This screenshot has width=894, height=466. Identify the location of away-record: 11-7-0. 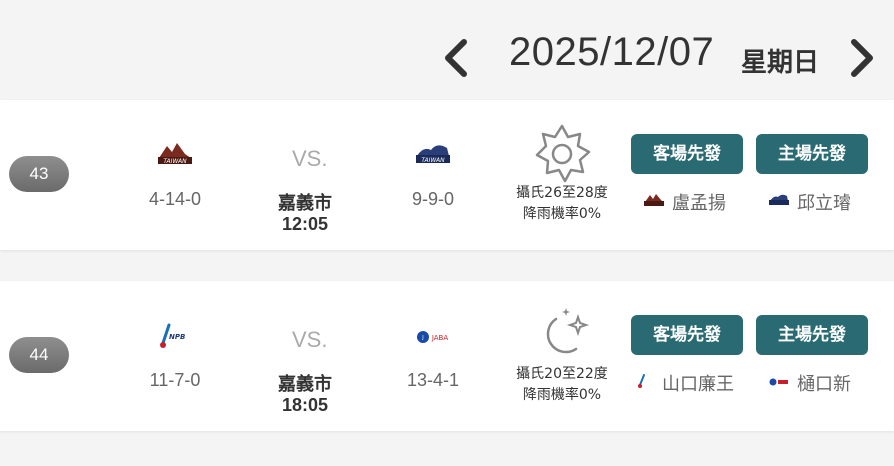
(175, 380).